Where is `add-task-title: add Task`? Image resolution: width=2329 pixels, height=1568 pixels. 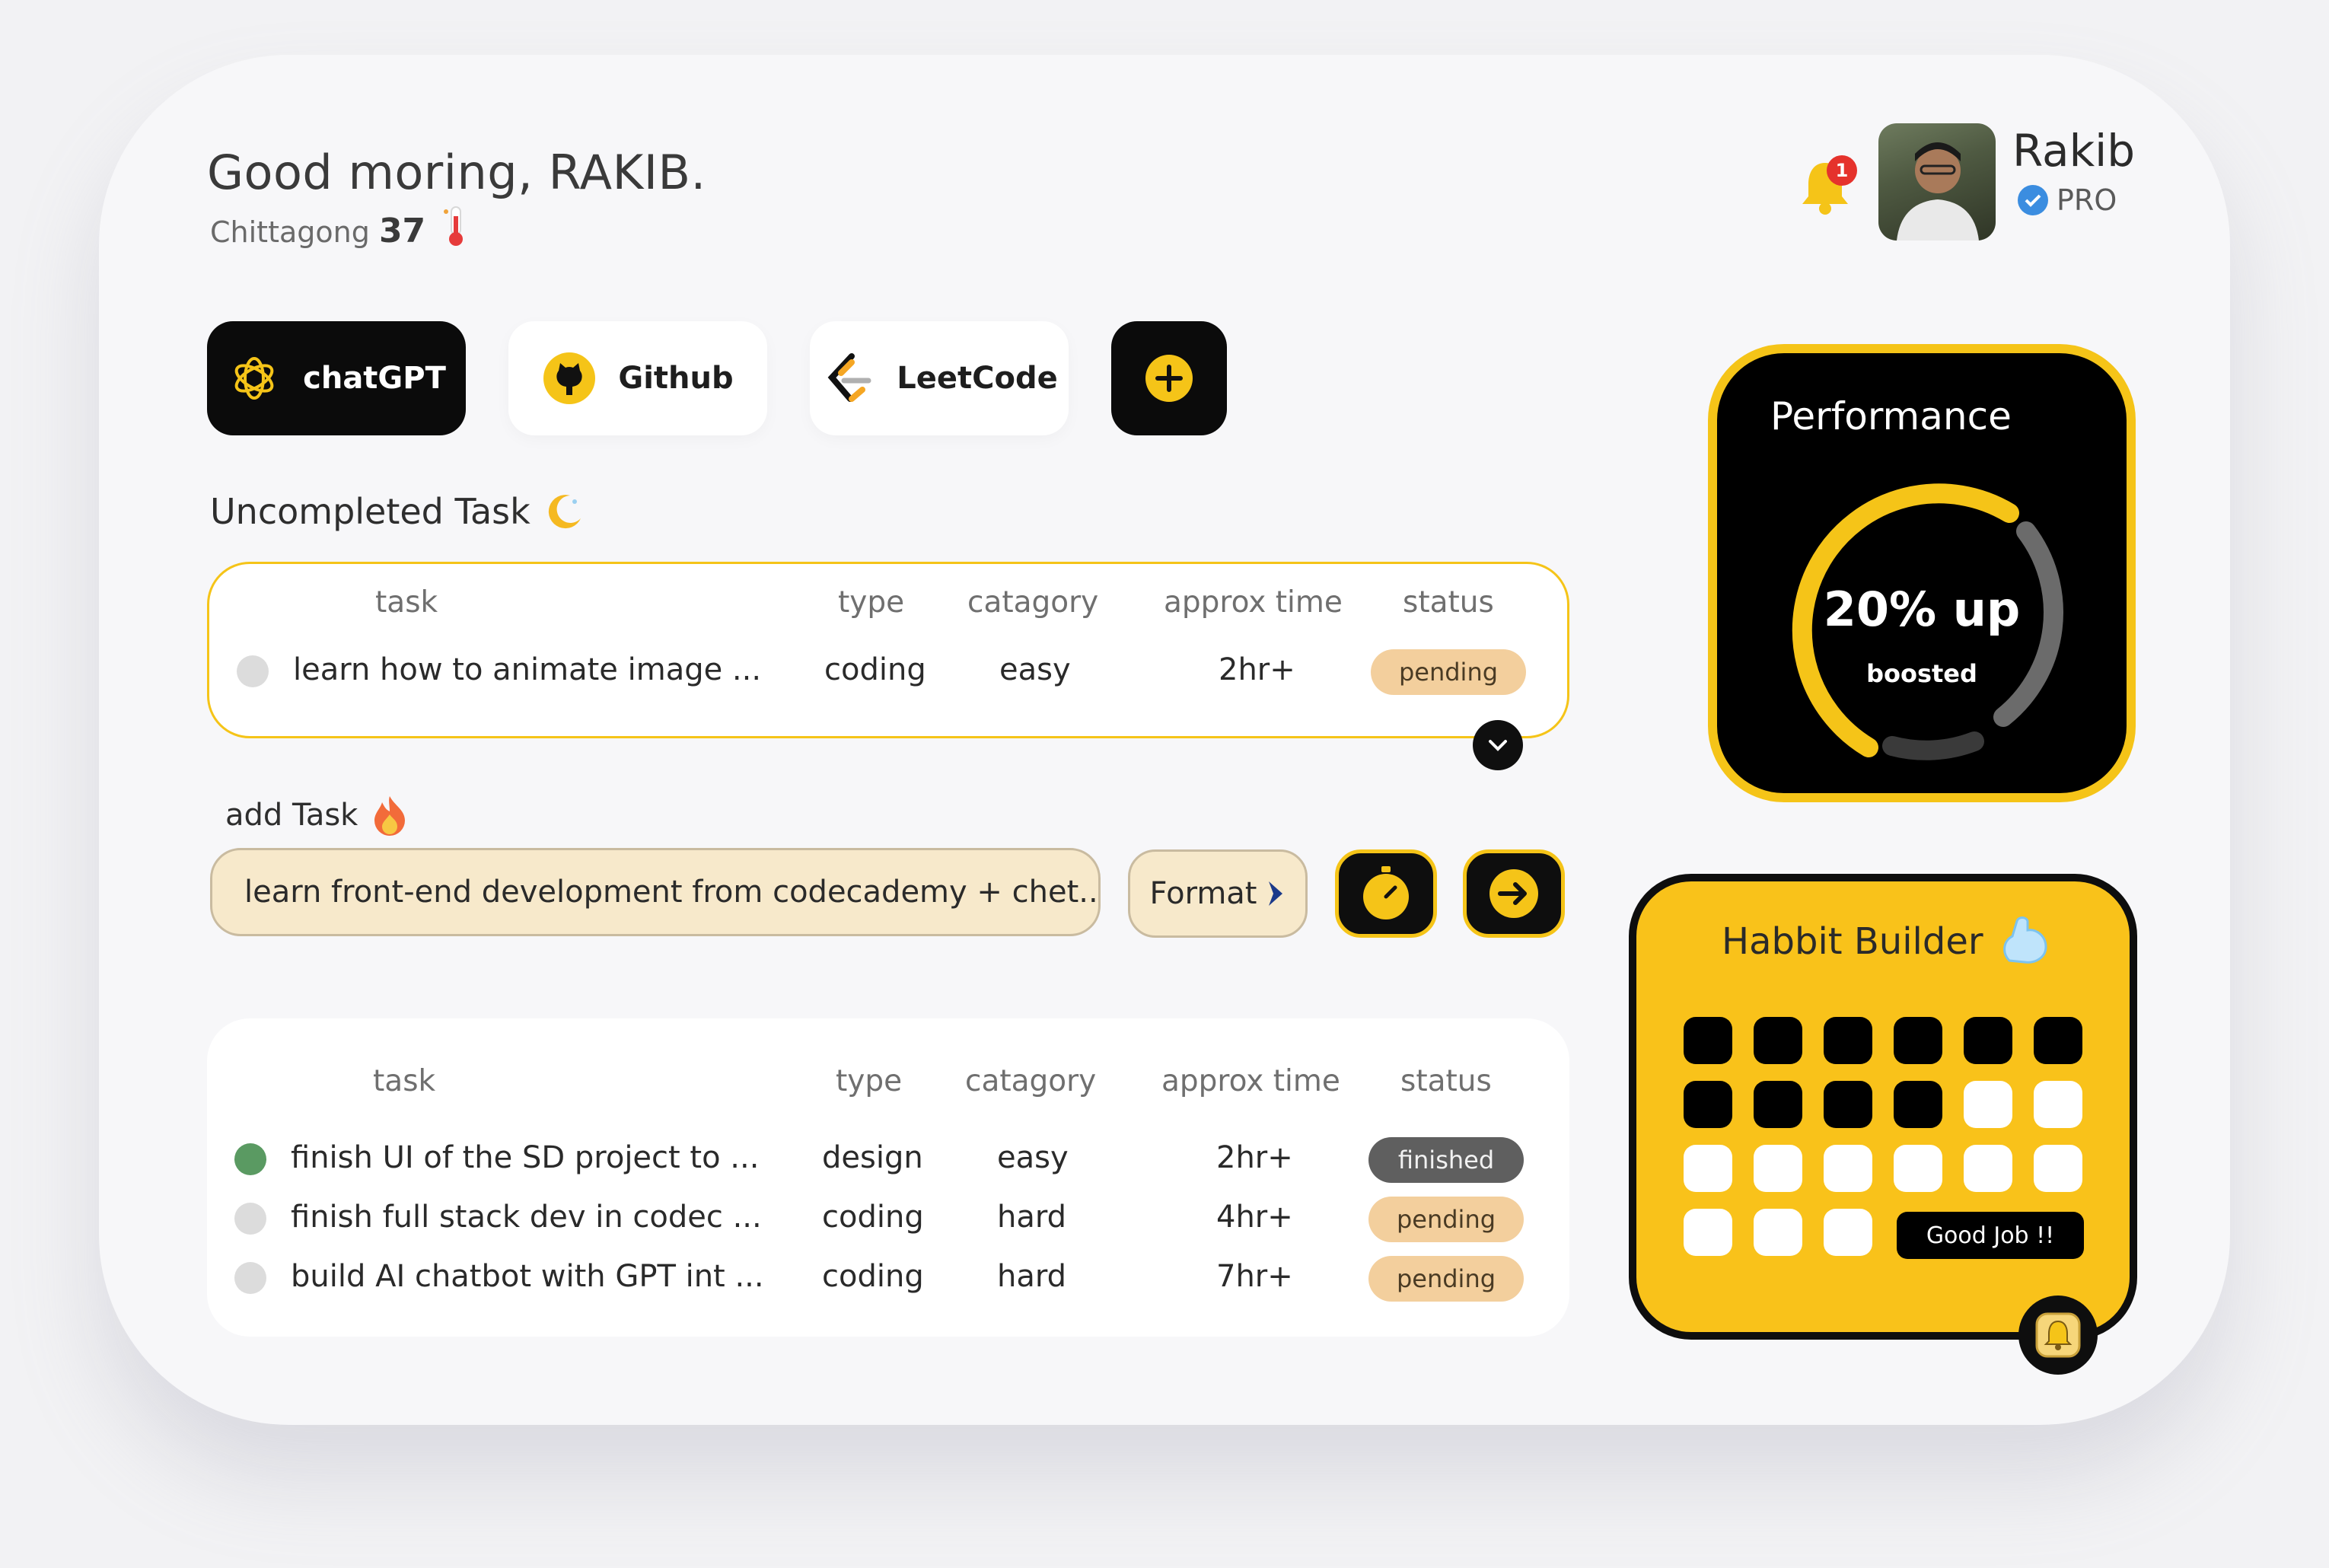
add-task-title: add Task is located at coordinates (316, 815).